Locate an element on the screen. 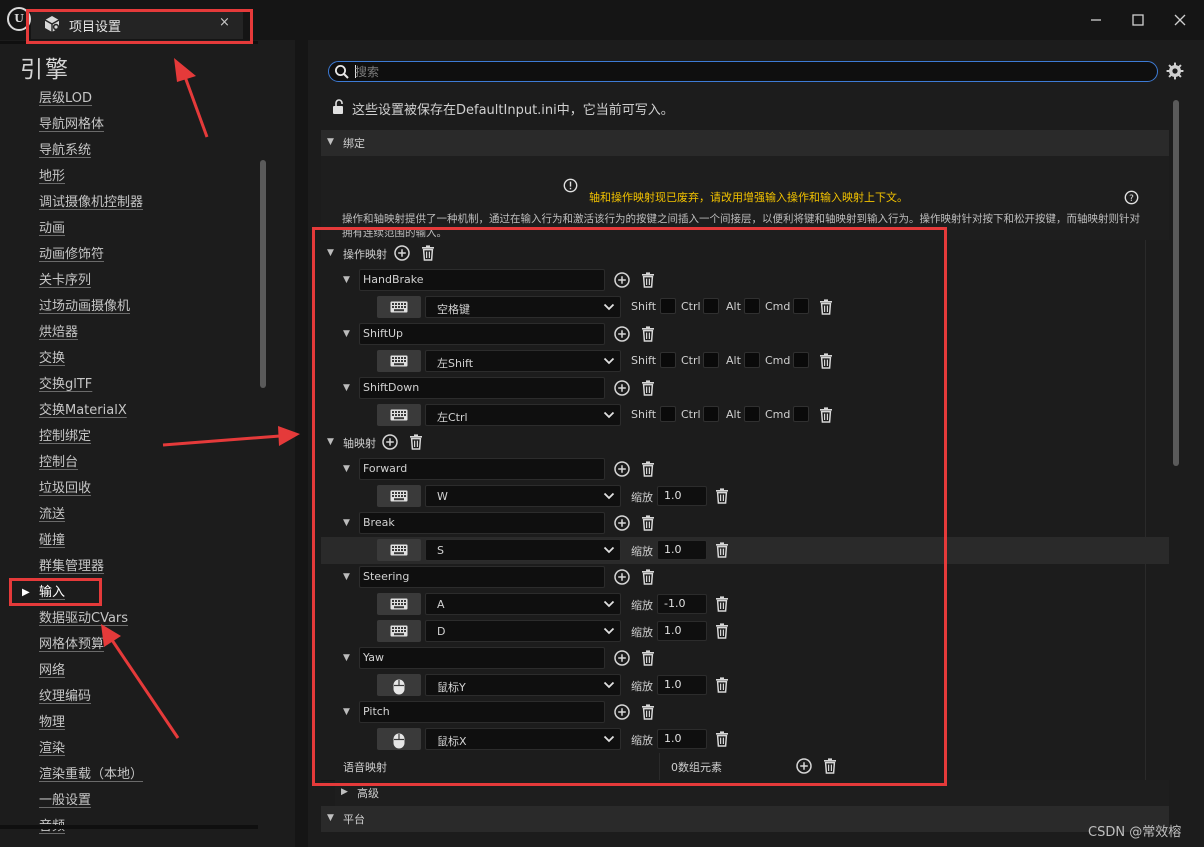  sidebar-item-label: 关卡序列 is located at coordinates (65, 280).